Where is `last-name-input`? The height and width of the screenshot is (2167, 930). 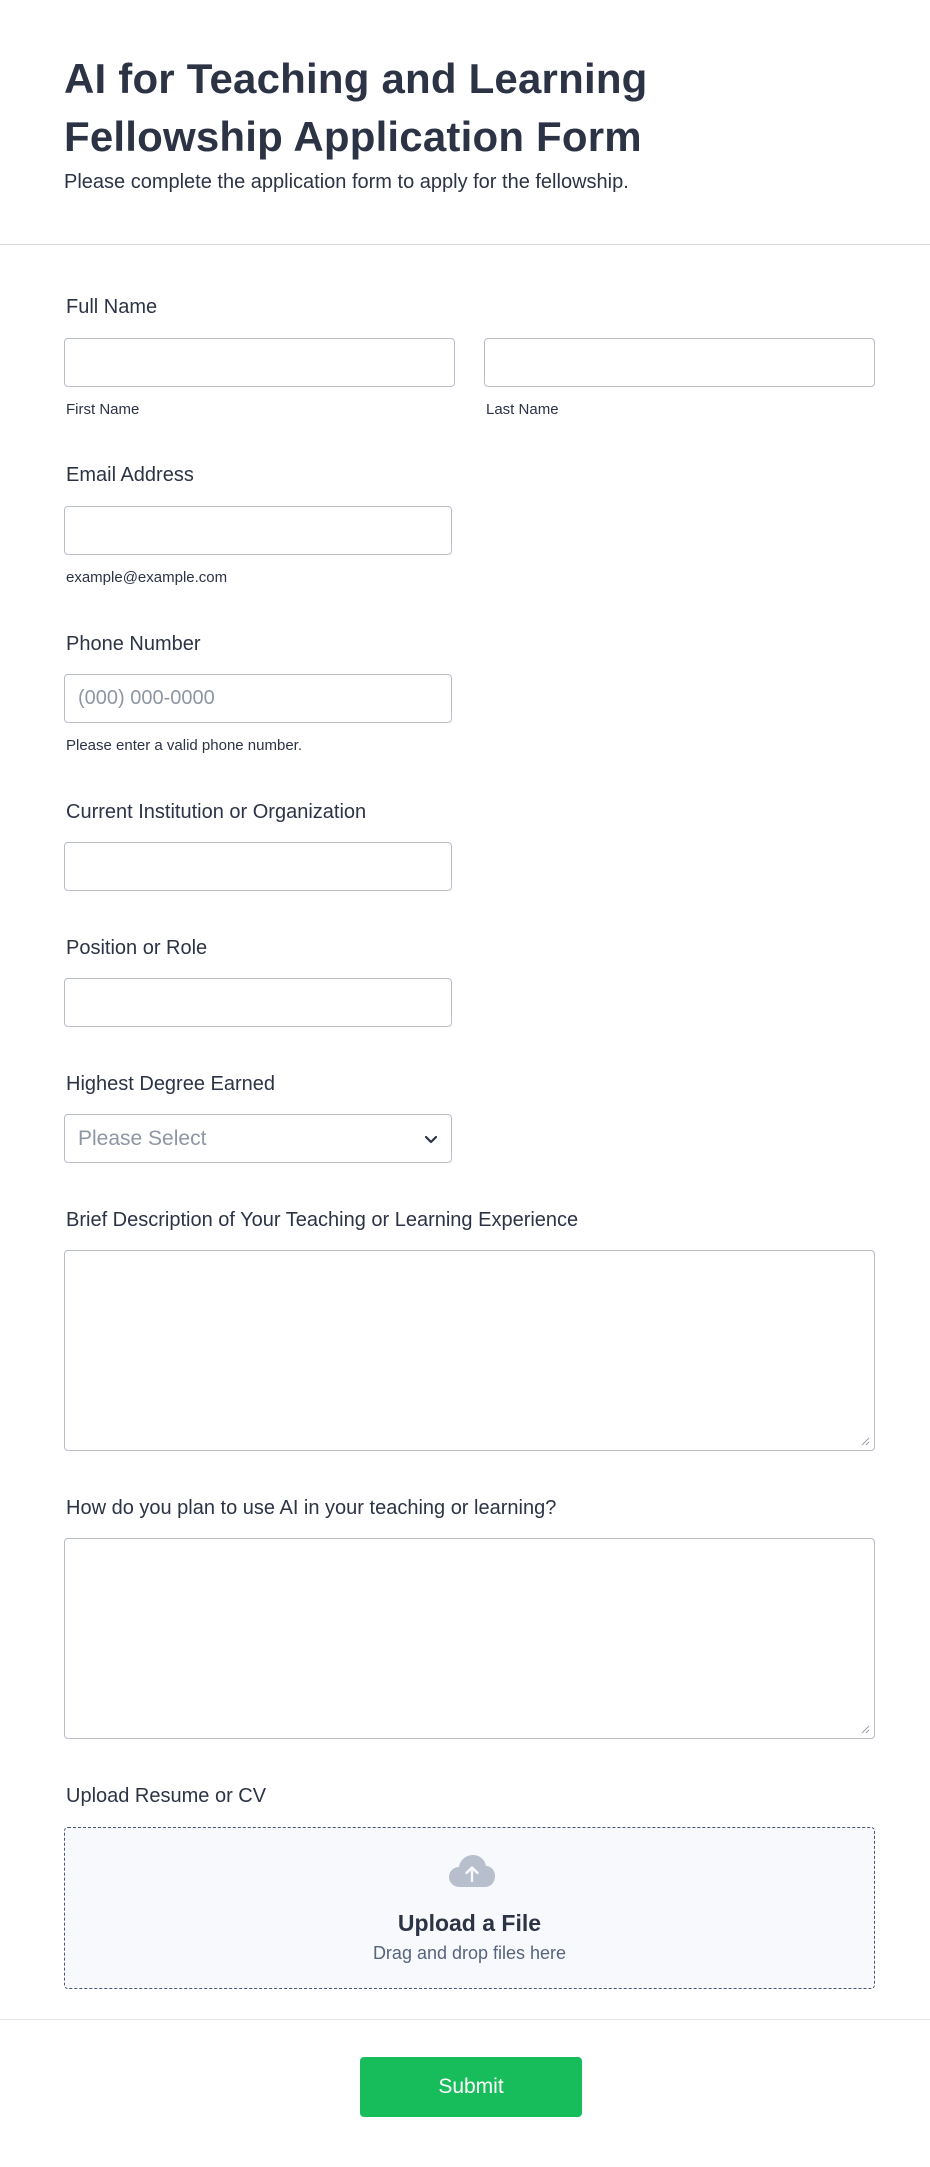
last-name-input is located at coordinates (679, 362).